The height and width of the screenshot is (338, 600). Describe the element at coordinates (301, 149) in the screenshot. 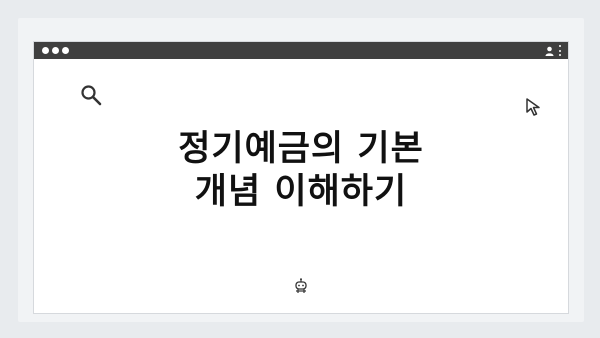

I see `title-line-1: 정기예금의 기본` at that location.